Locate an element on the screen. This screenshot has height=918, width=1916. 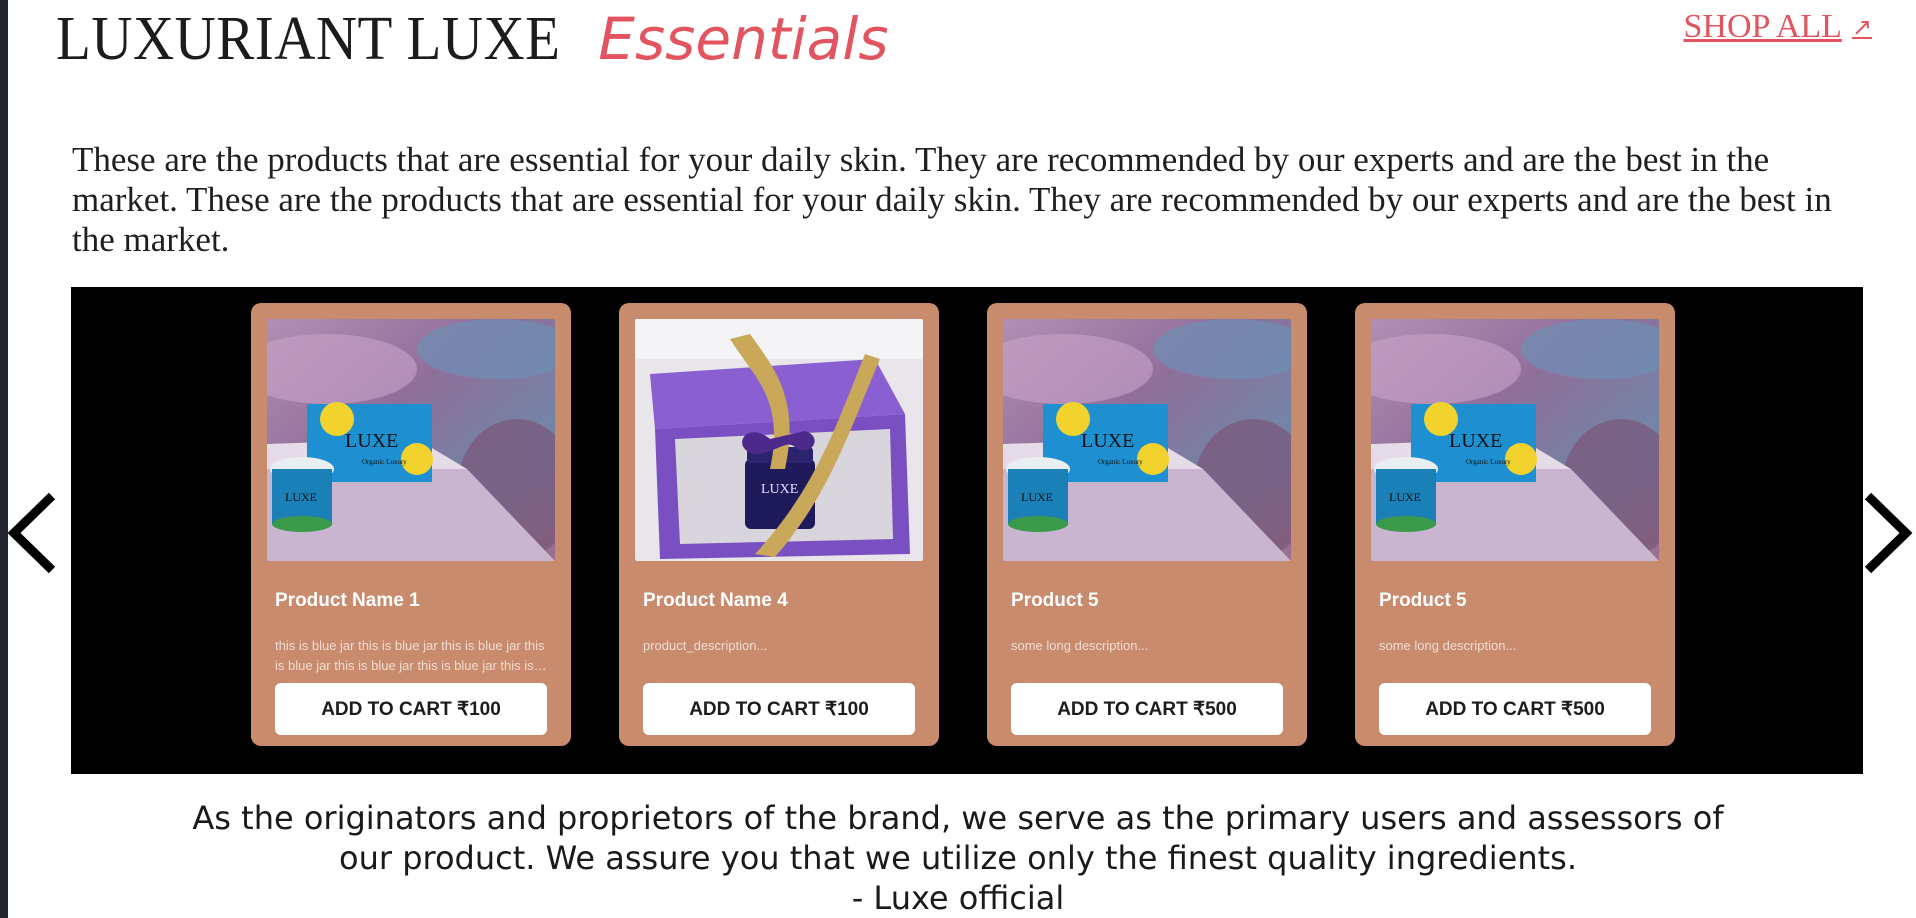
chevron-right-icon is located at coordinates (1888, 533).